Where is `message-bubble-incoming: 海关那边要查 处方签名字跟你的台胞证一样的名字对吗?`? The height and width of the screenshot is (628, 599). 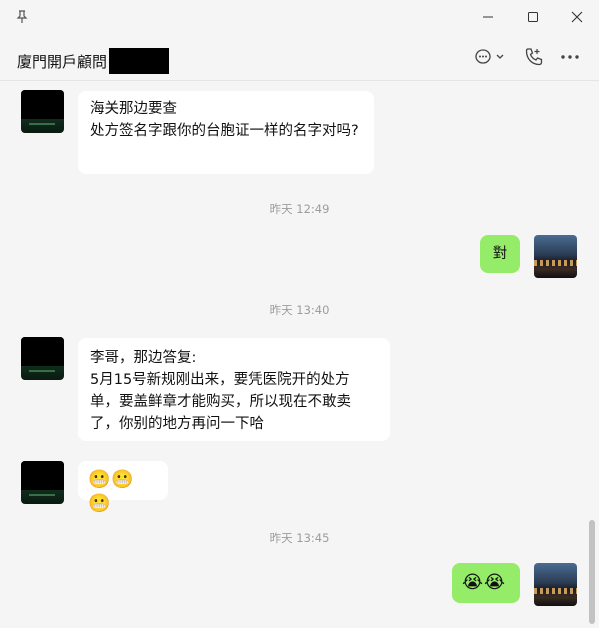 message-bubble-incoming: 海关那边要查 处方签名字跟你的台胞证一样的名字对吗? is located at coordinates (226, 132).